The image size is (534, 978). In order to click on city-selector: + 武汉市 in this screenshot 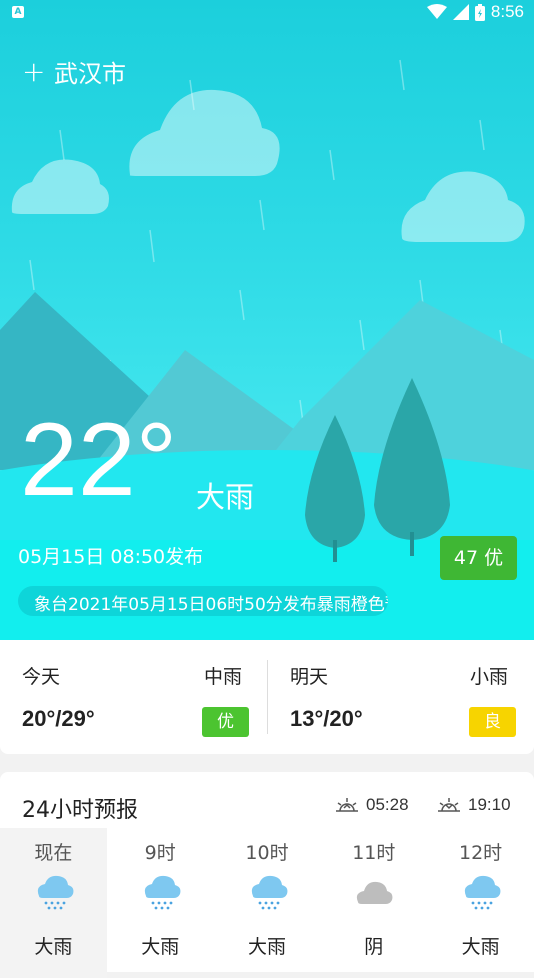, I will do `click(74, 71)`.